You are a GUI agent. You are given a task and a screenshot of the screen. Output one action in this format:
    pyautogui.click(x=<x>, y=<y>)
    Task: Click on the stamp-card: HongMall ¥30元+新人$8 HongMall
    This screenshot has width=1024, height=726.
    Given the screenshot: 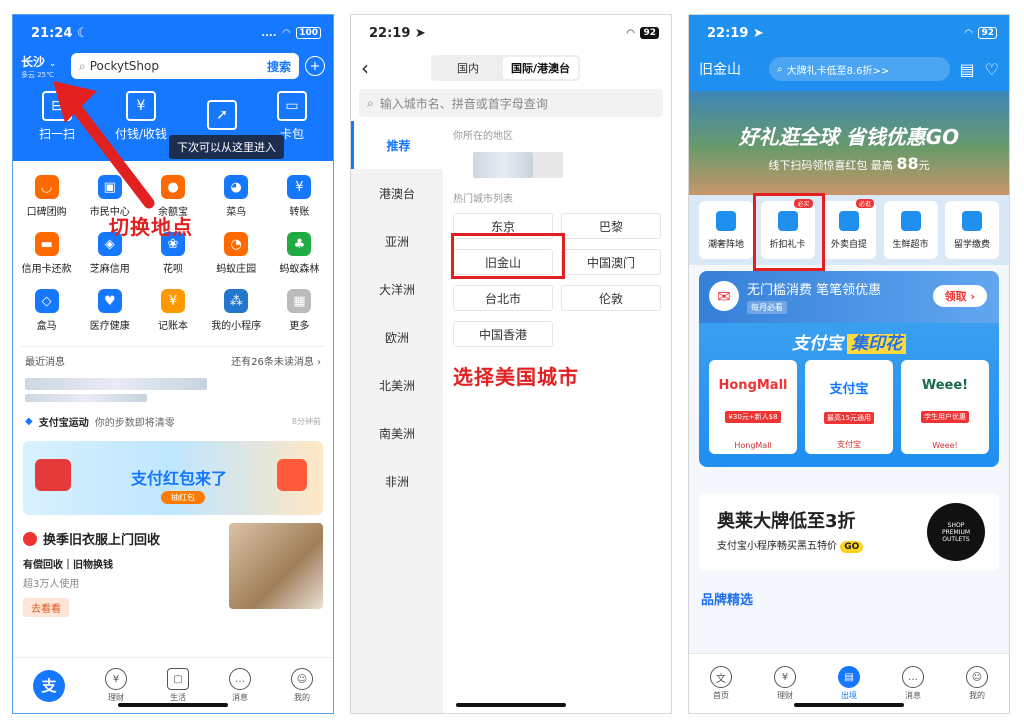 What is the action you would take?
    pyautogui.click(x=753, y=407)
    